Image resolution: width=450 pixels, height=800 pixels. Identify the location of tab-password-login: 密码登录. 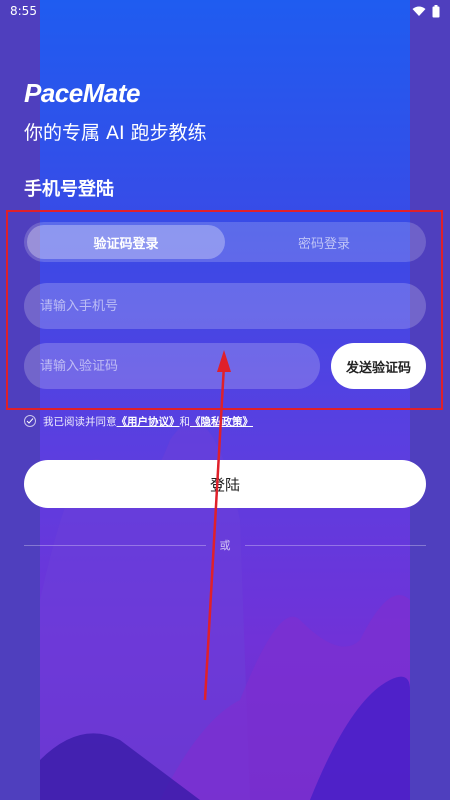
(324, 242).